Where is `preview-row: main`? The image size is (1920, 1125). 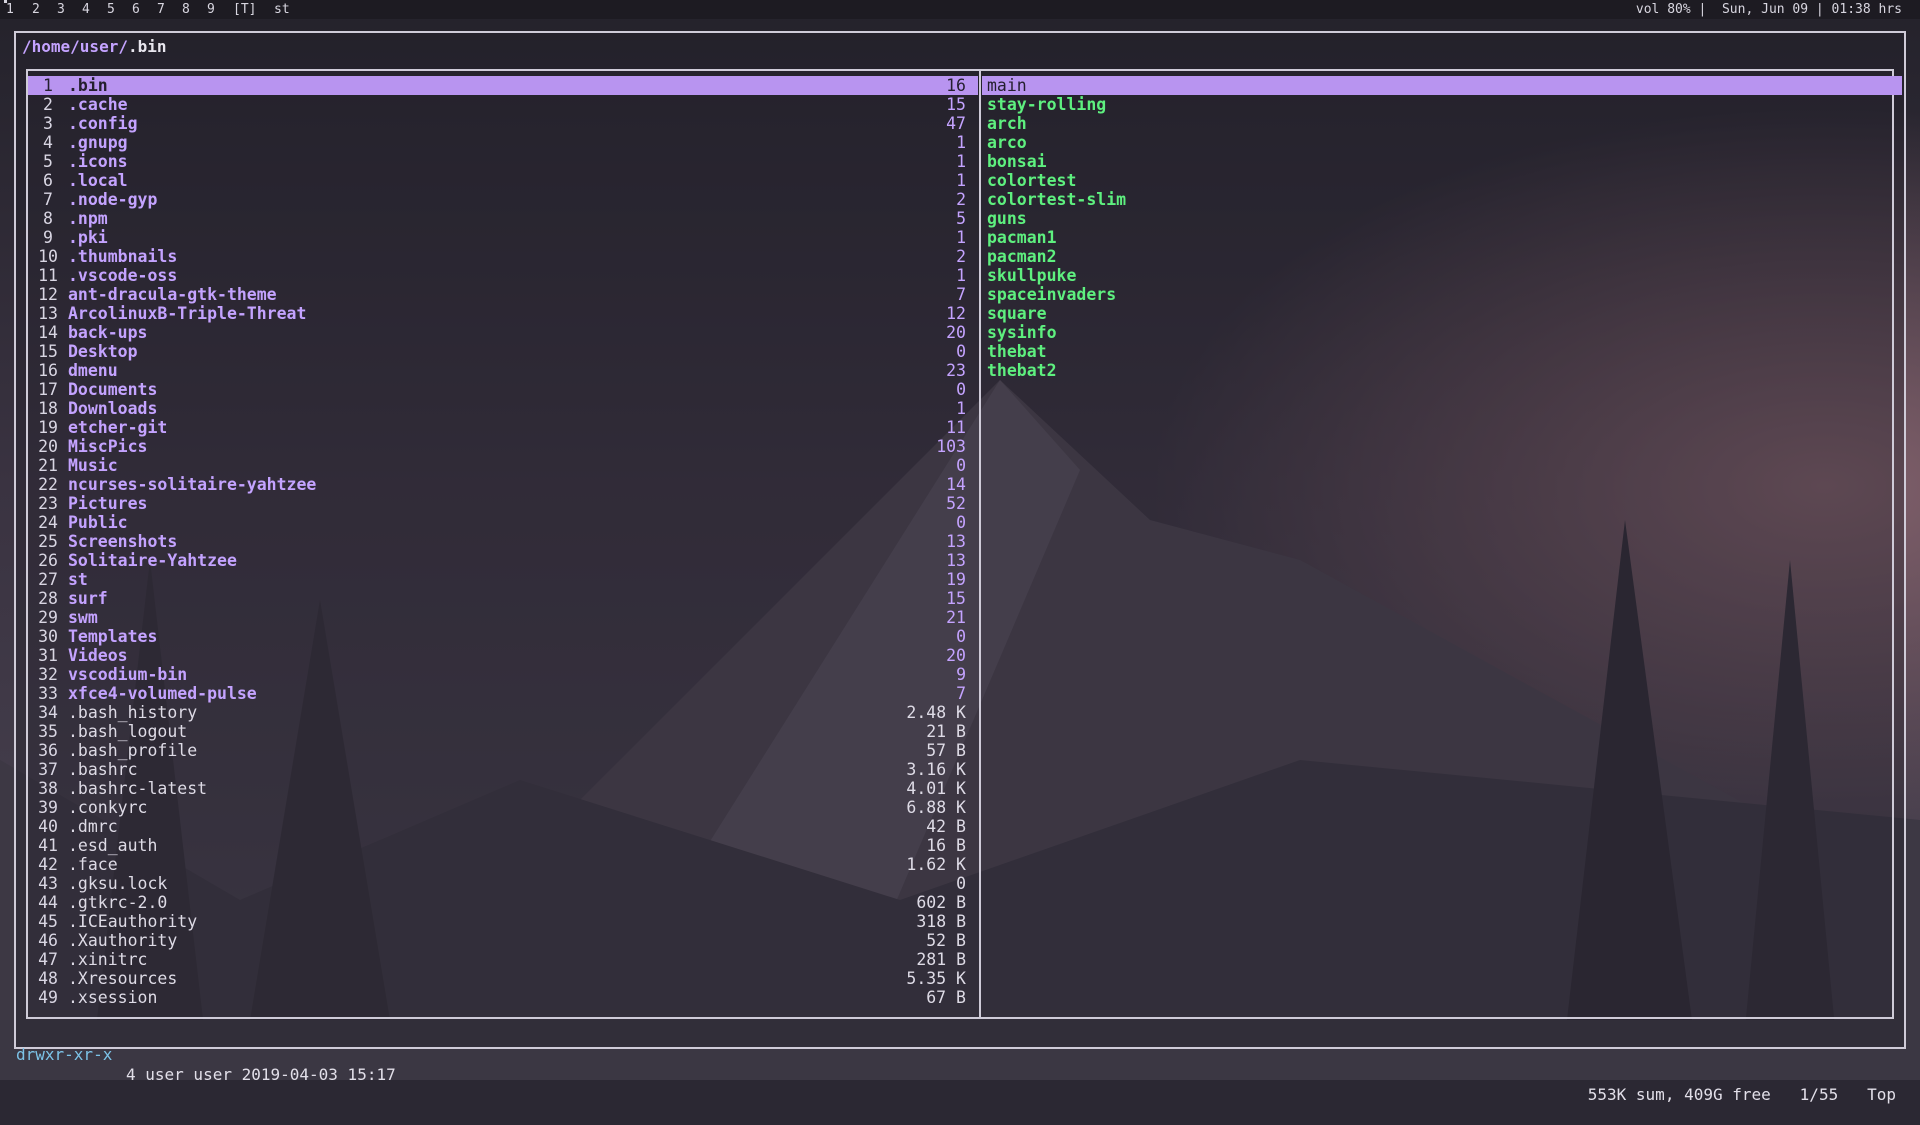
preview-row: main is located at coordinates (1442, 85).